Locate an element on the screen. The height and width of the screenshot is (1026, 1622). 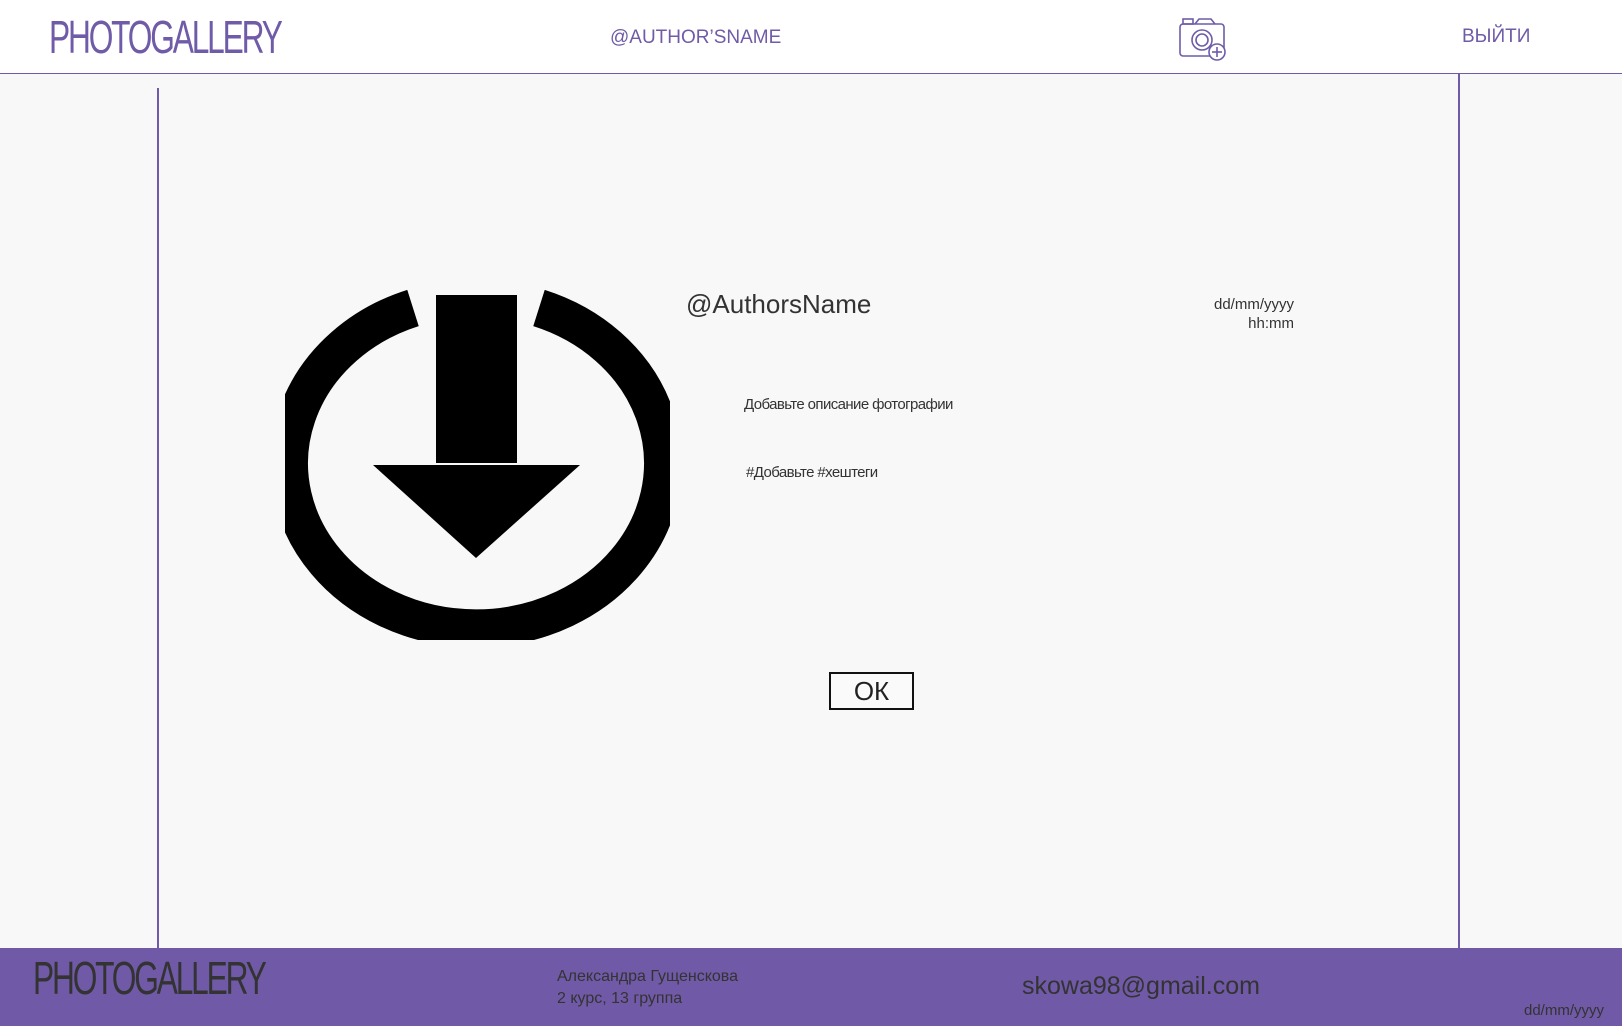
top-header: PHOTOGALLERY @AUTHOR’SNAME ВЫЙТИ is located at coordinates (811, 37).